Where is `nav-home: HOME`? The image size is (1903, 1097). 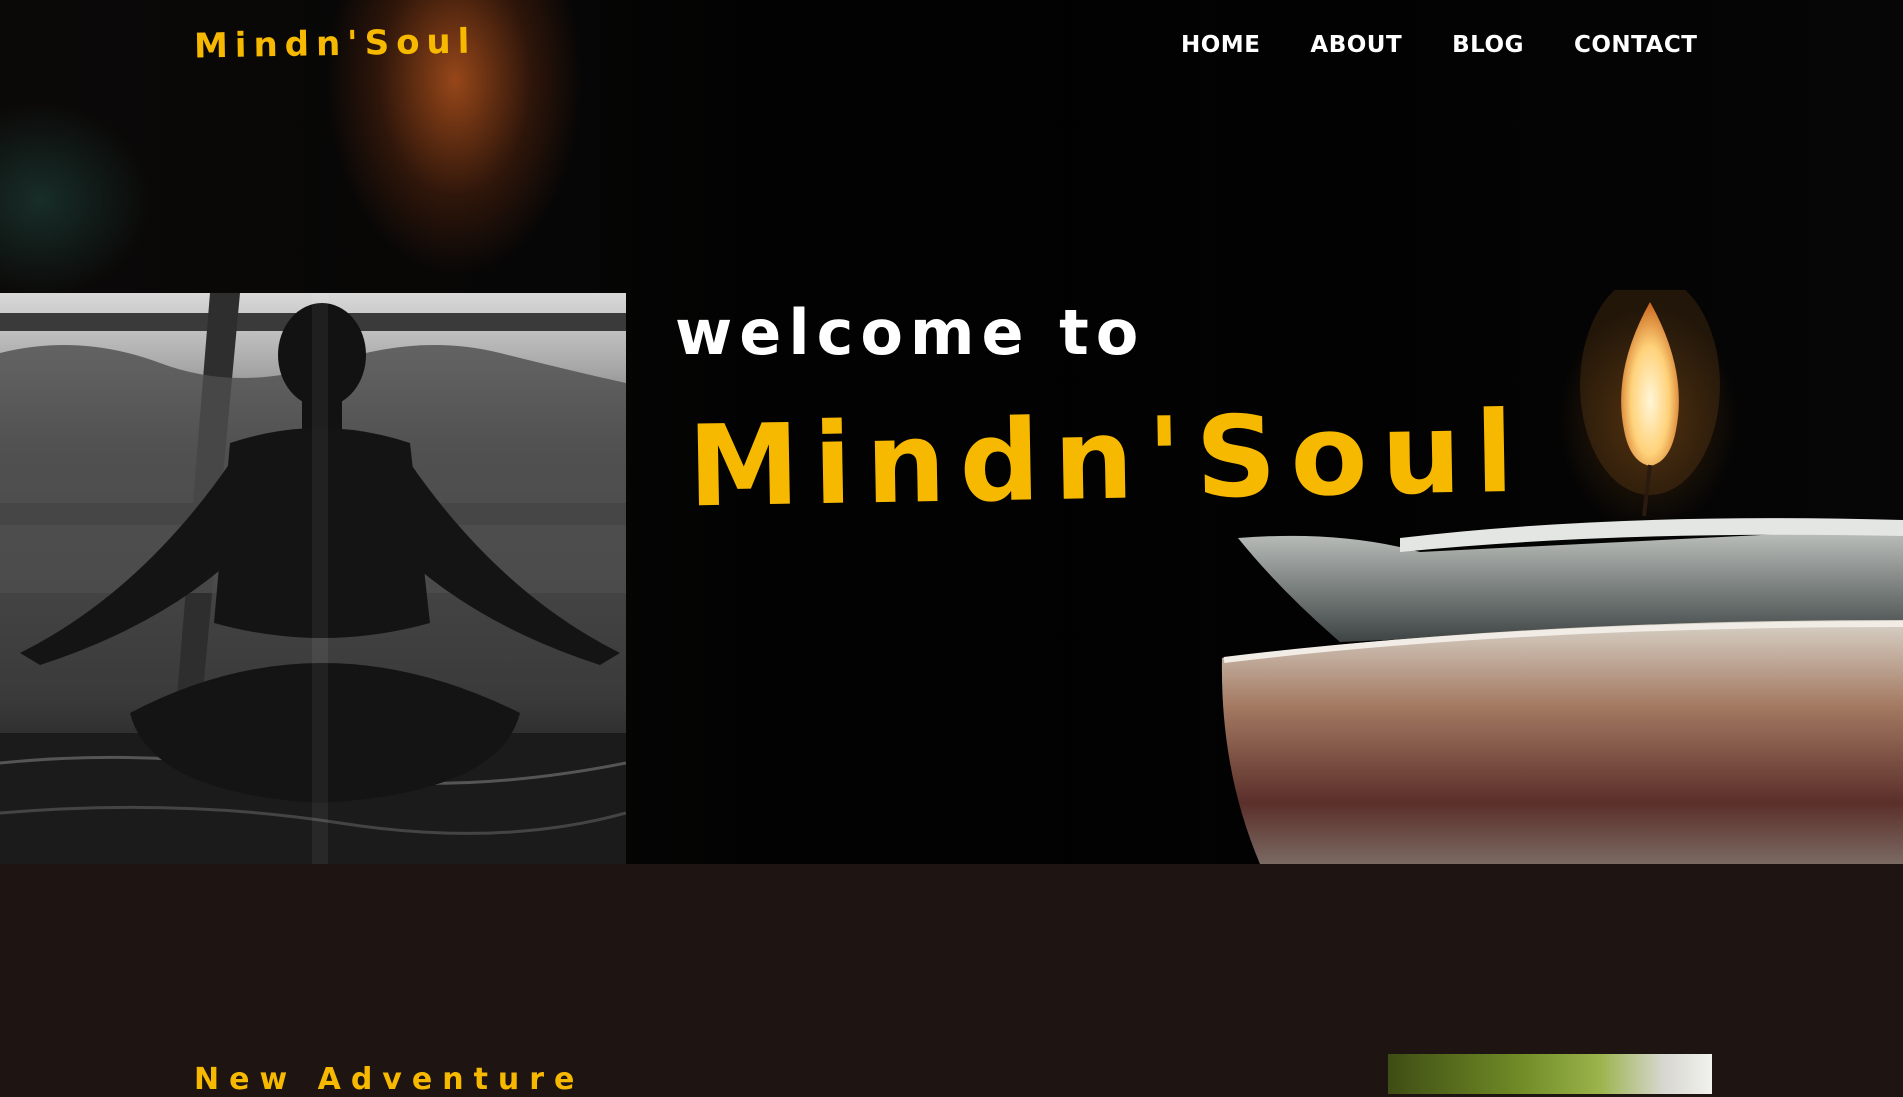
nav-home: HOME is located at coordinates (1220, 45).